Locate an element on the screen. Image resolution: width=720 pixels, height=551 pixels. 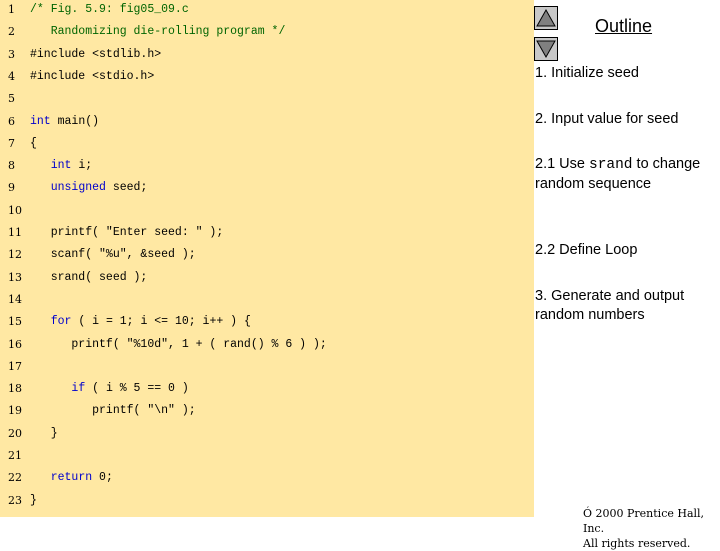
code-line: return 0; is located at coordinates (71, 477).